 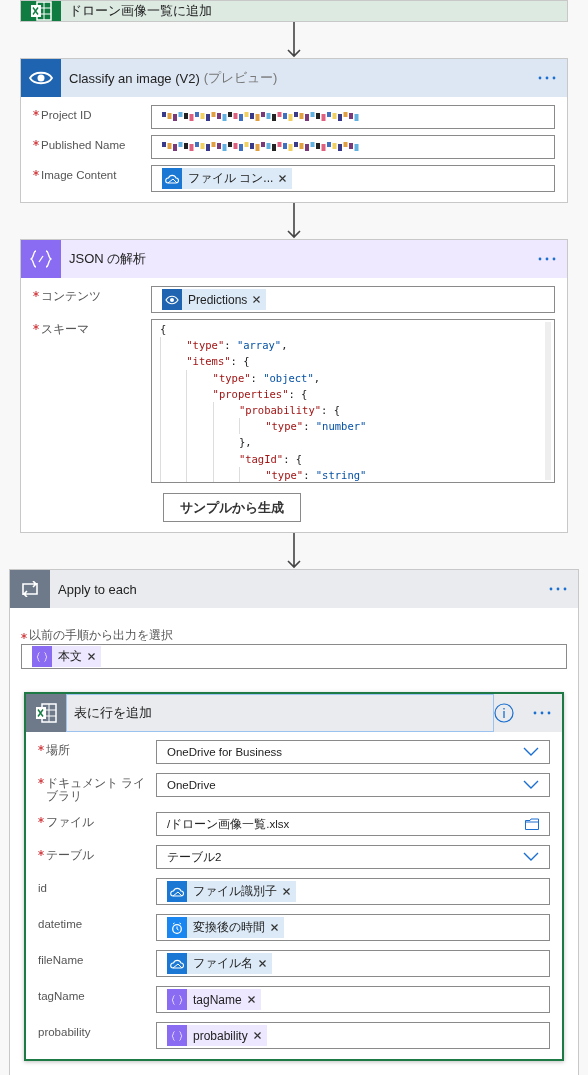 I want to click on field-label: スキーマ, so click(x=65, y=329).